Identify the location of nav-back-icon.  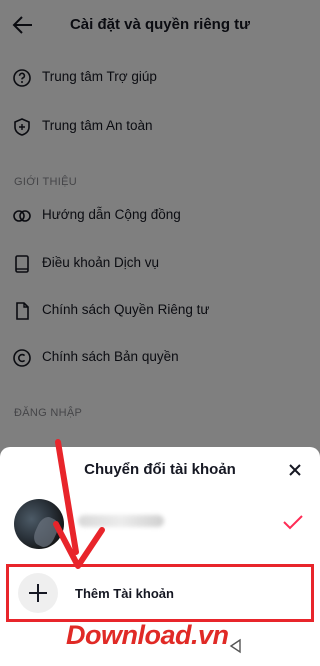
(236, 646).